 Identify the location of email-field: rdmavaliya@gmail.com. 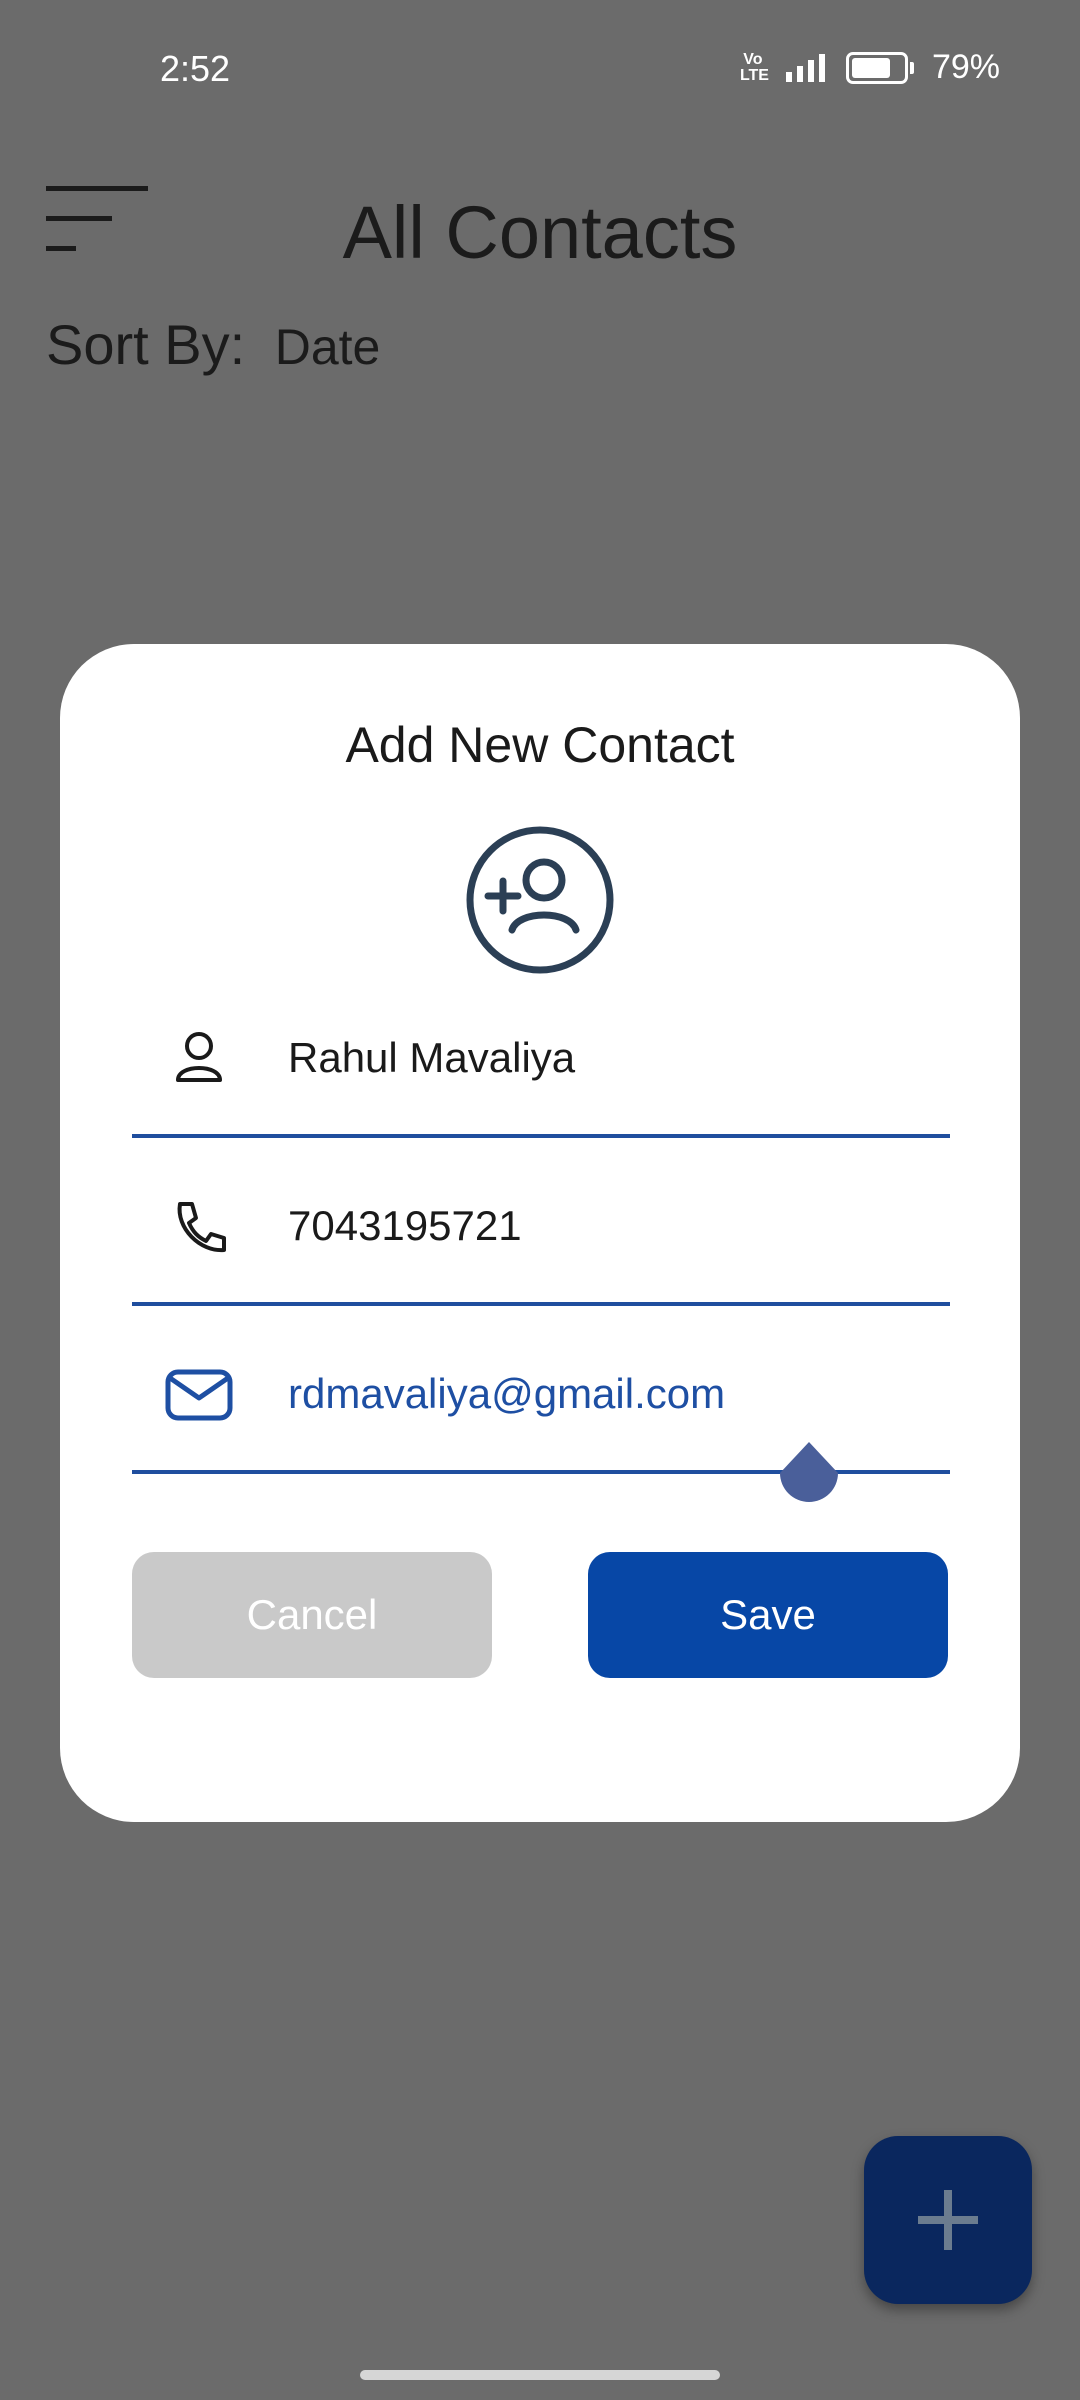
(541, 1411).